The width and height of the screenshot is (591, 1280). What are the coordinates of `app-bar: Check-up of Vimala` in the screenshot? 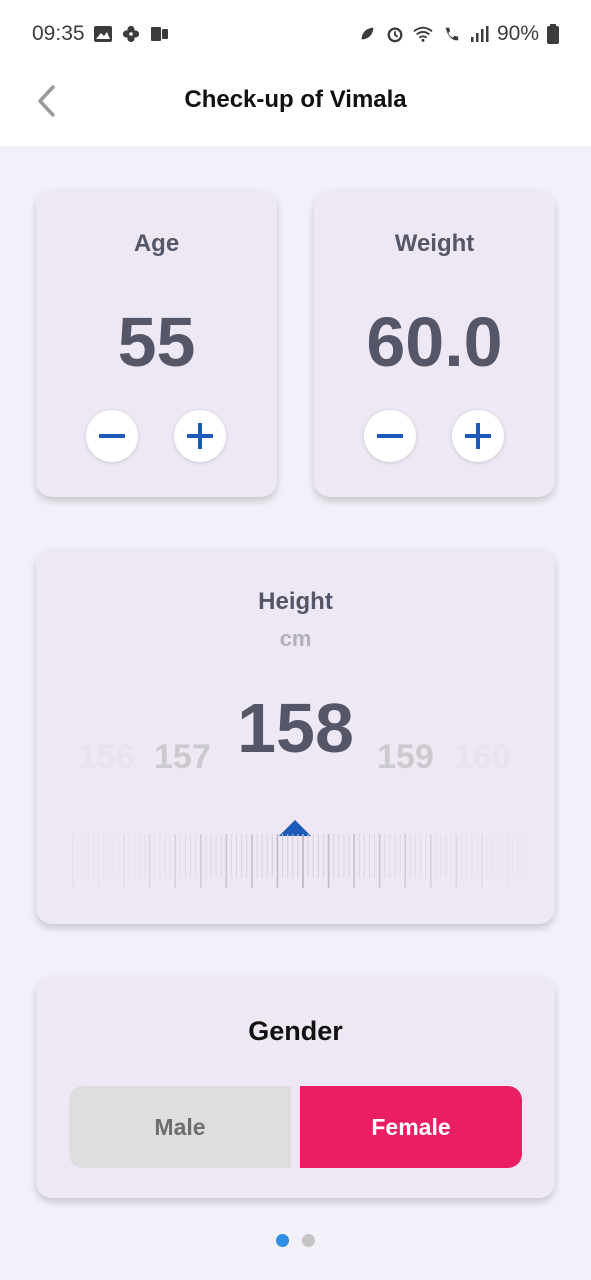 It's located at (295, 107).